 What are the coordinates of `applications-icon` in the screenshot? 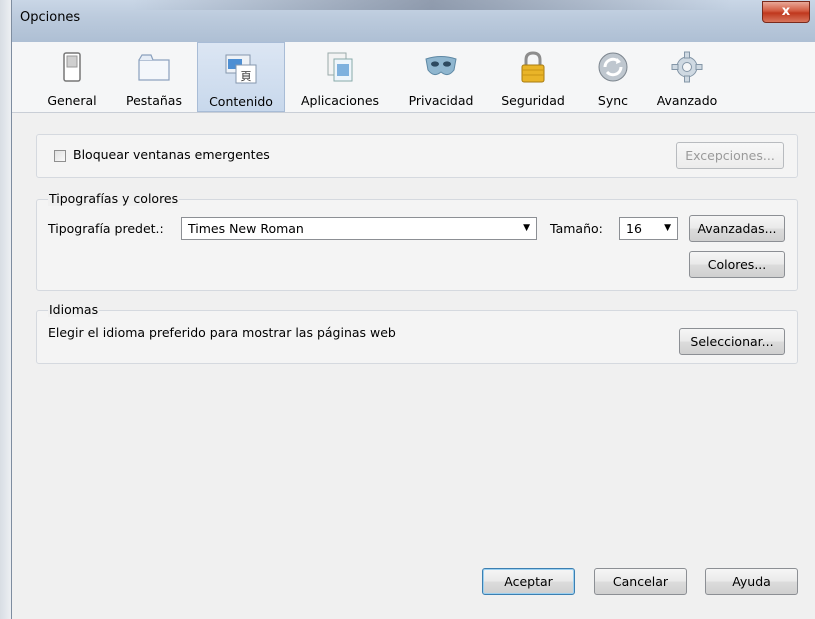 It's located at (340, 67).